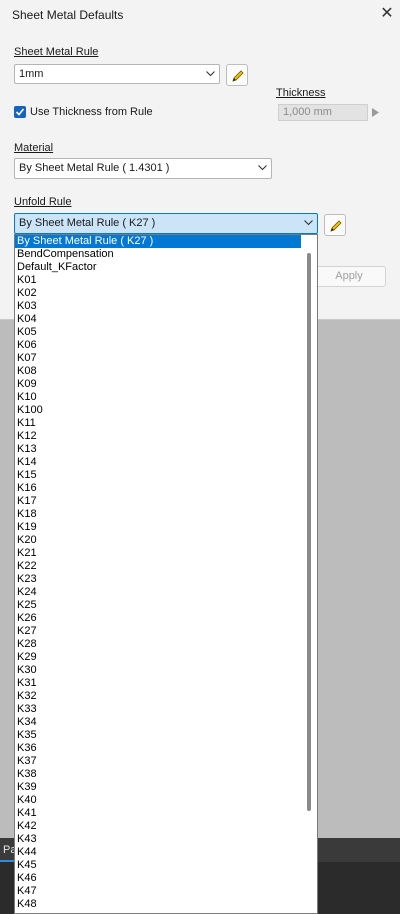  Describe the element at coordinates (166, 423) in the screenshot. I see `list-item: K11` at that location.